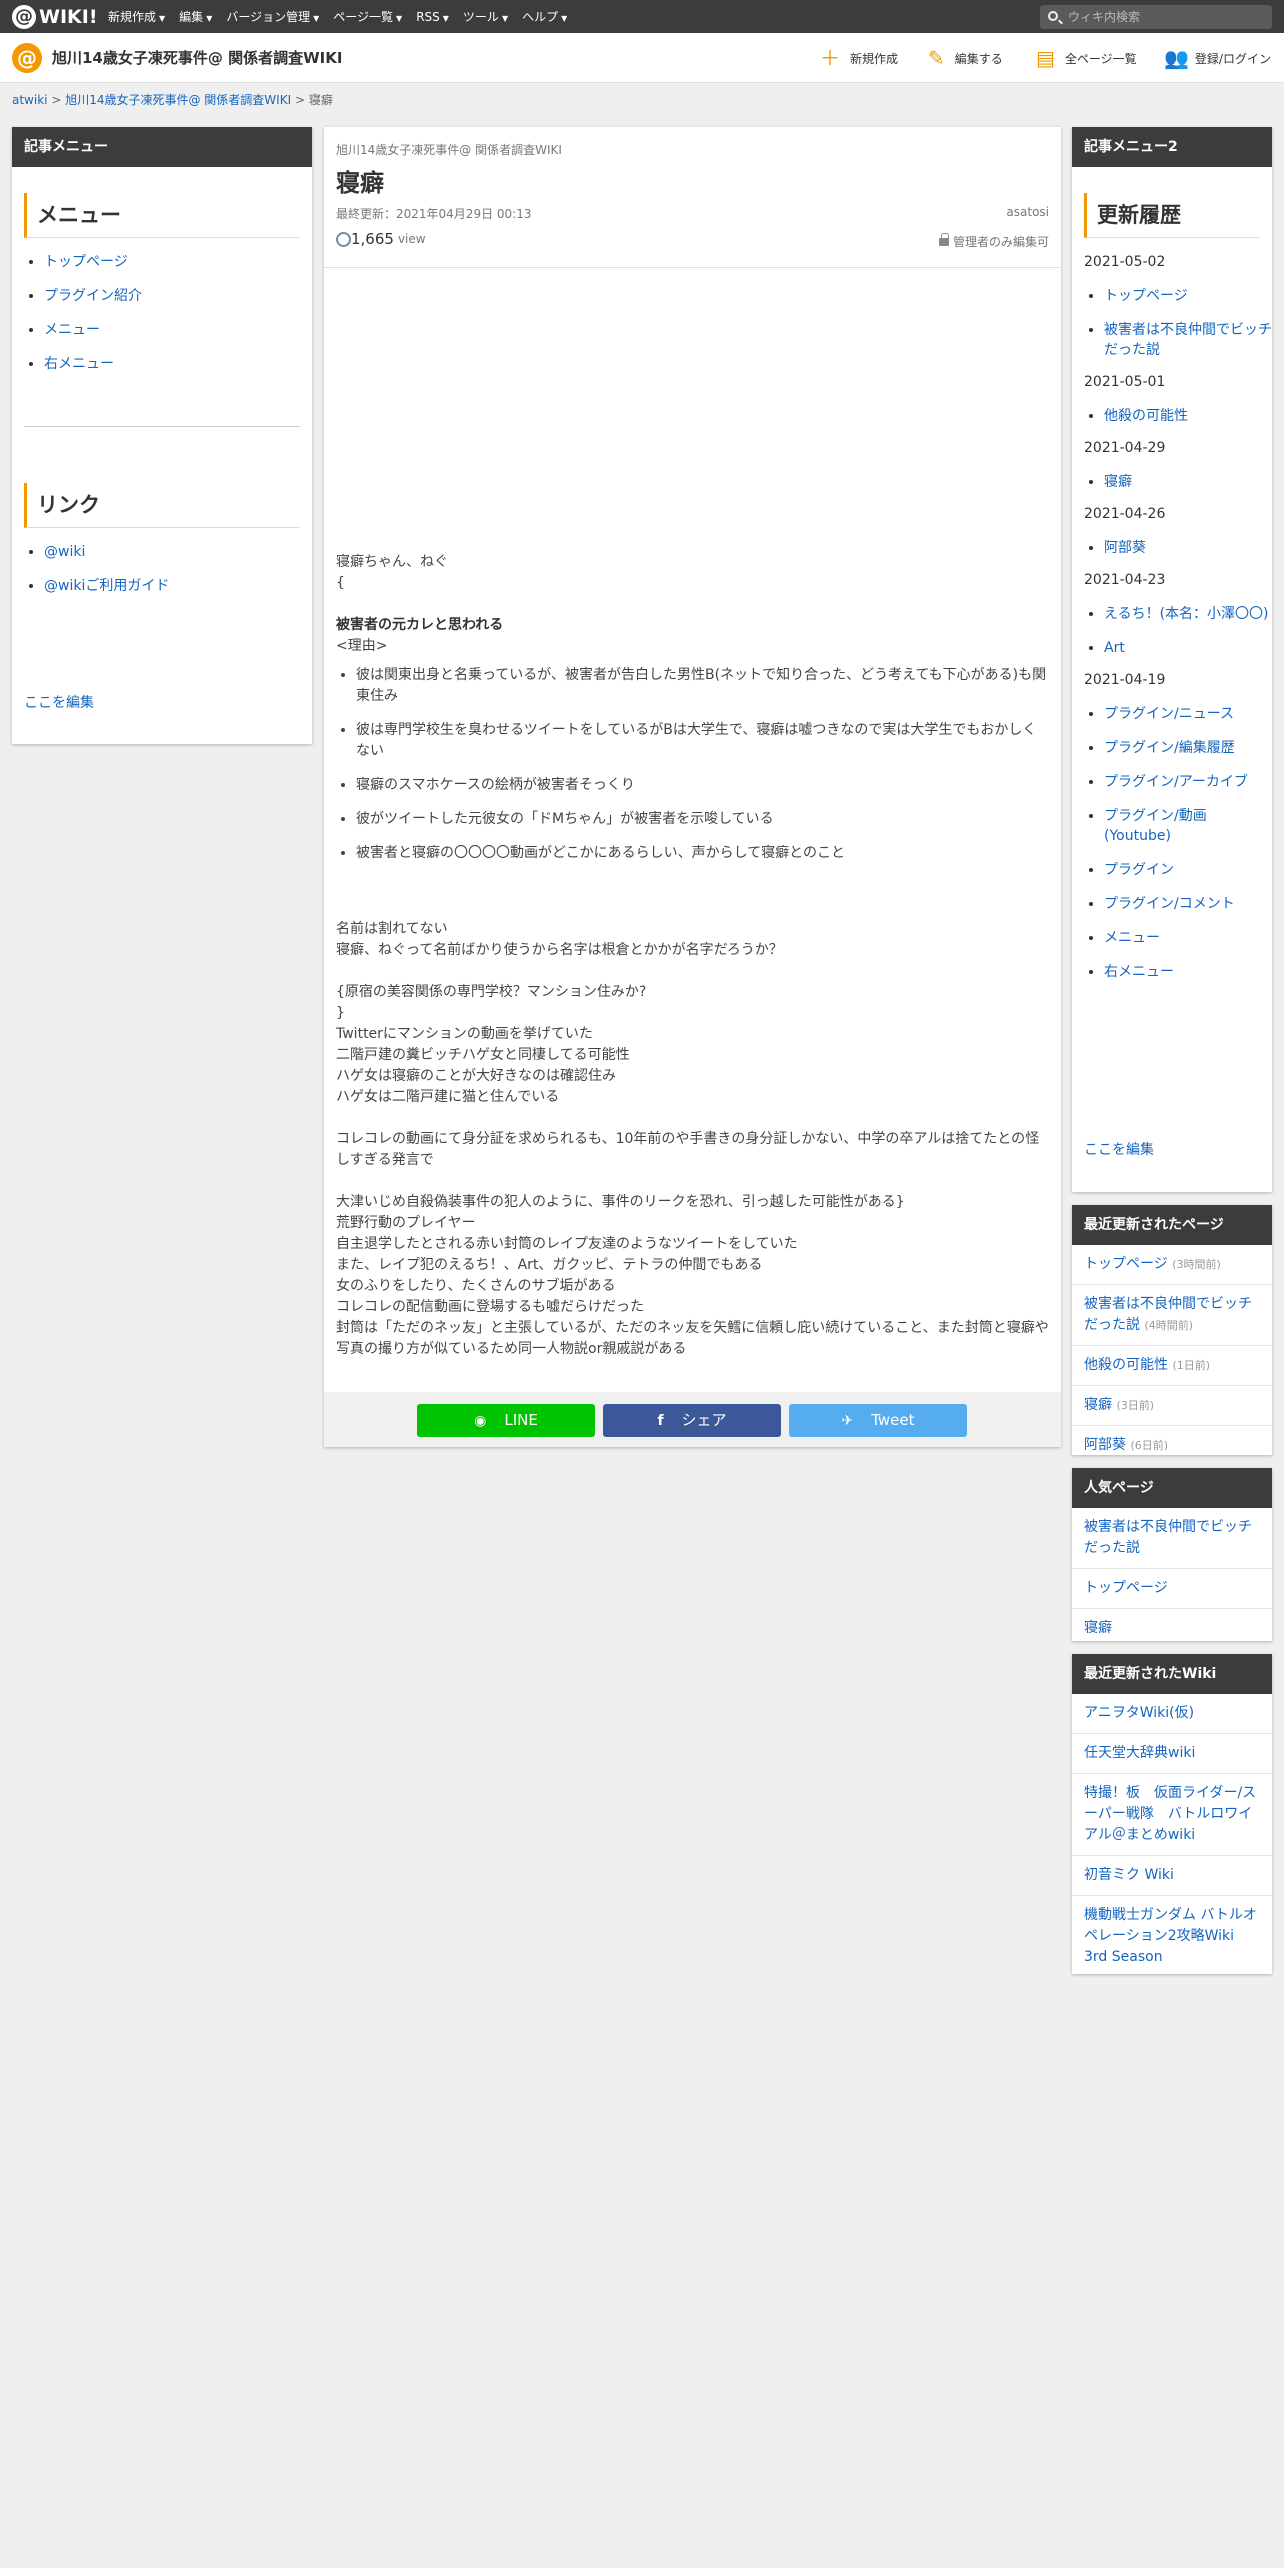 Image resolution: width=1284 pixels, height=2568 pixels. Describe the element at coordinates (1188, 782) in the screenshot. I see `list-item: プラグイン/アーカイブ` at that location.